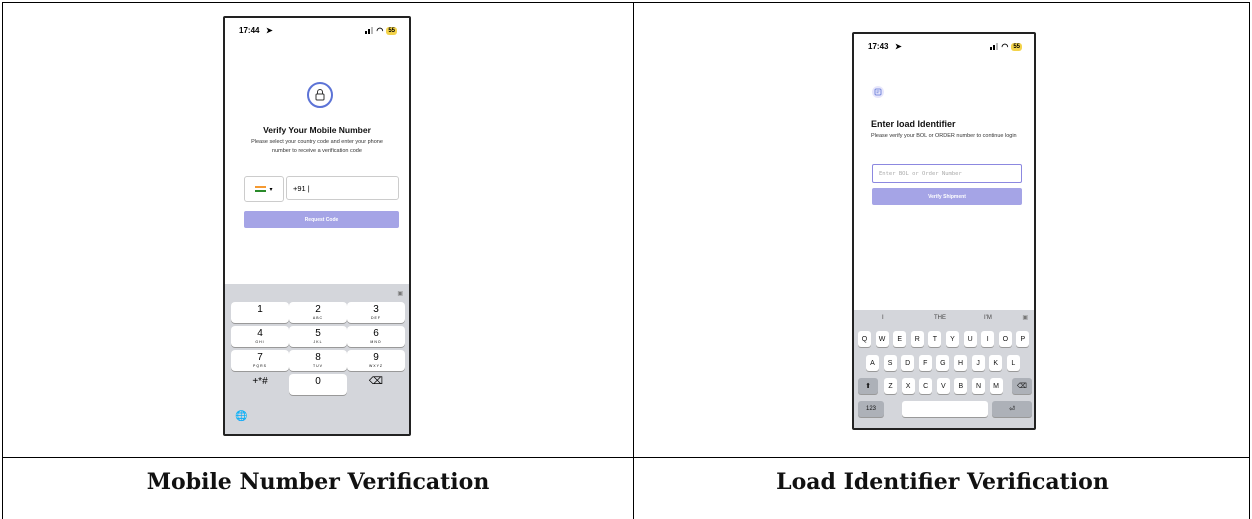 This screenshot has height=519, width=1252. Describe the element at coordinates (271, 189) in the screenshot. I see `chevron-down-icon: ▾` at that location.